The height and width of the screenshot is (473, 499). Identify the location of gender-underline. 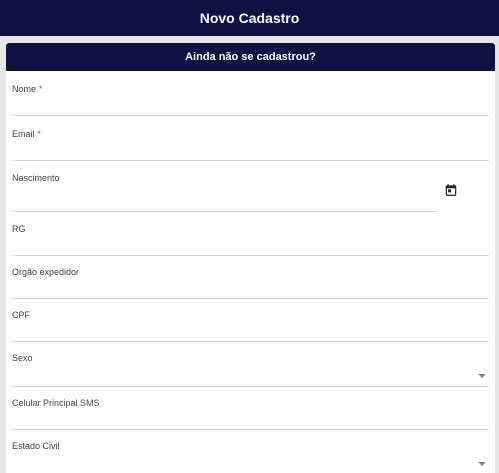
(250, 386).